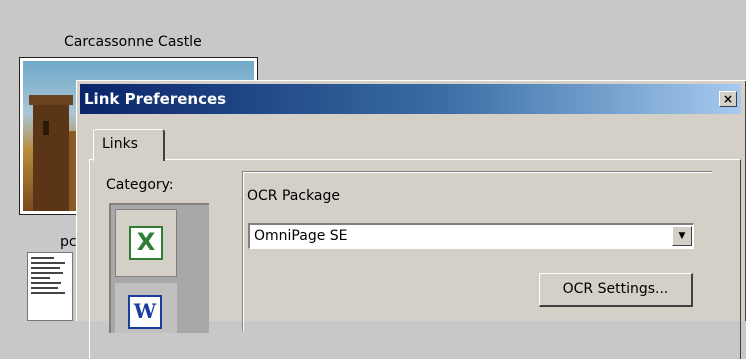 This screenshot has width=746, height=359. I want to click on tab-links: Links, so click(129, 145).